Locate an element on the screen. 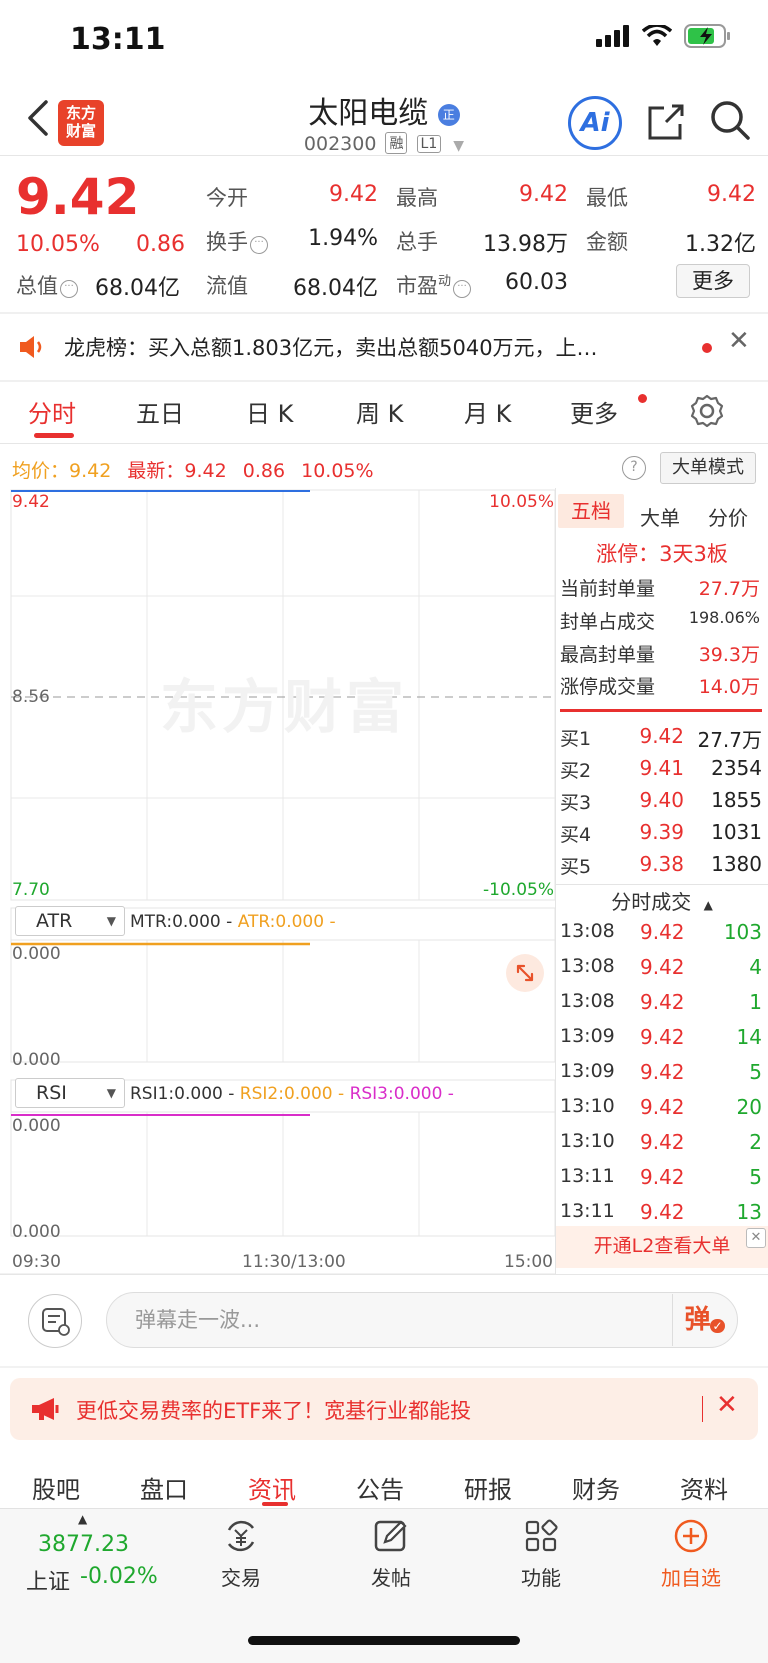  tab-five-level: 五档 is located at coordinates (591, 511).